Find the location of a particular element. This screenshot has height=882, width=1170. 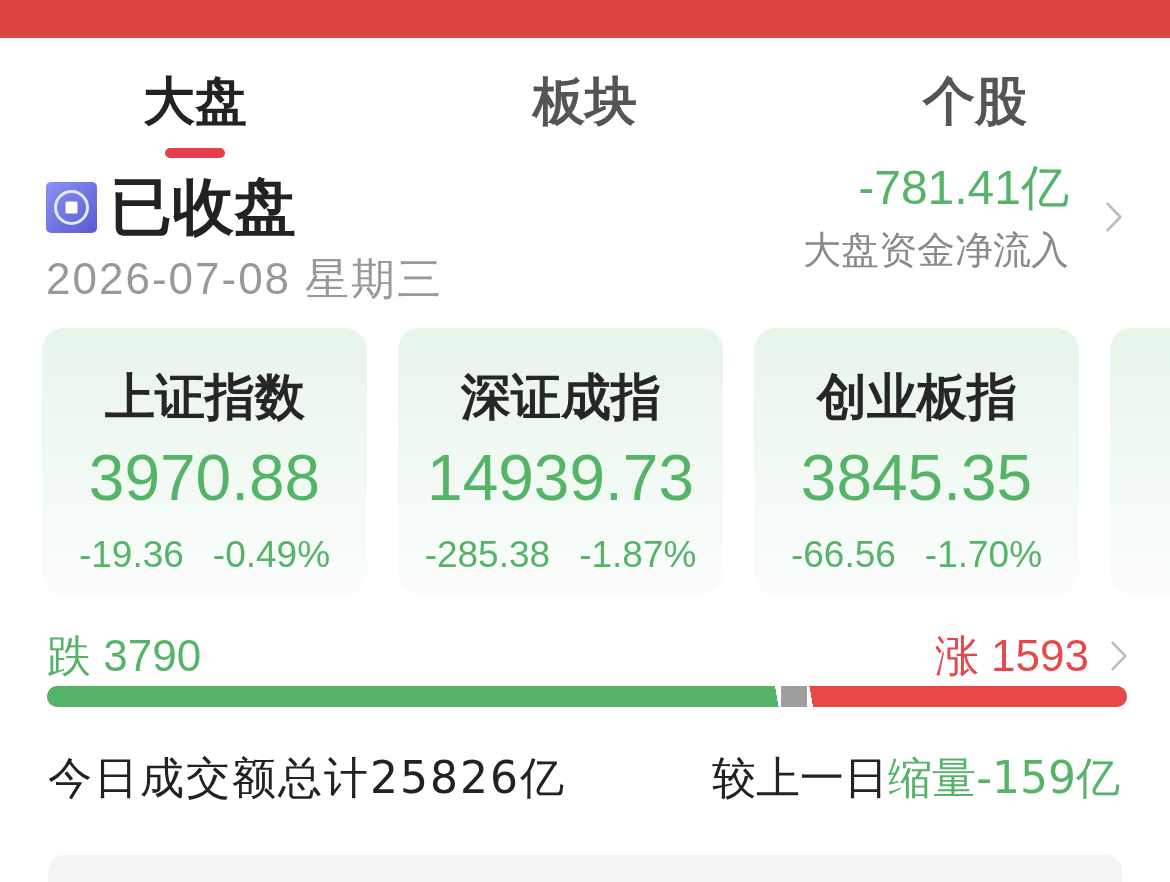

index-value: 14939.73 is located at coordinates (560, 478).